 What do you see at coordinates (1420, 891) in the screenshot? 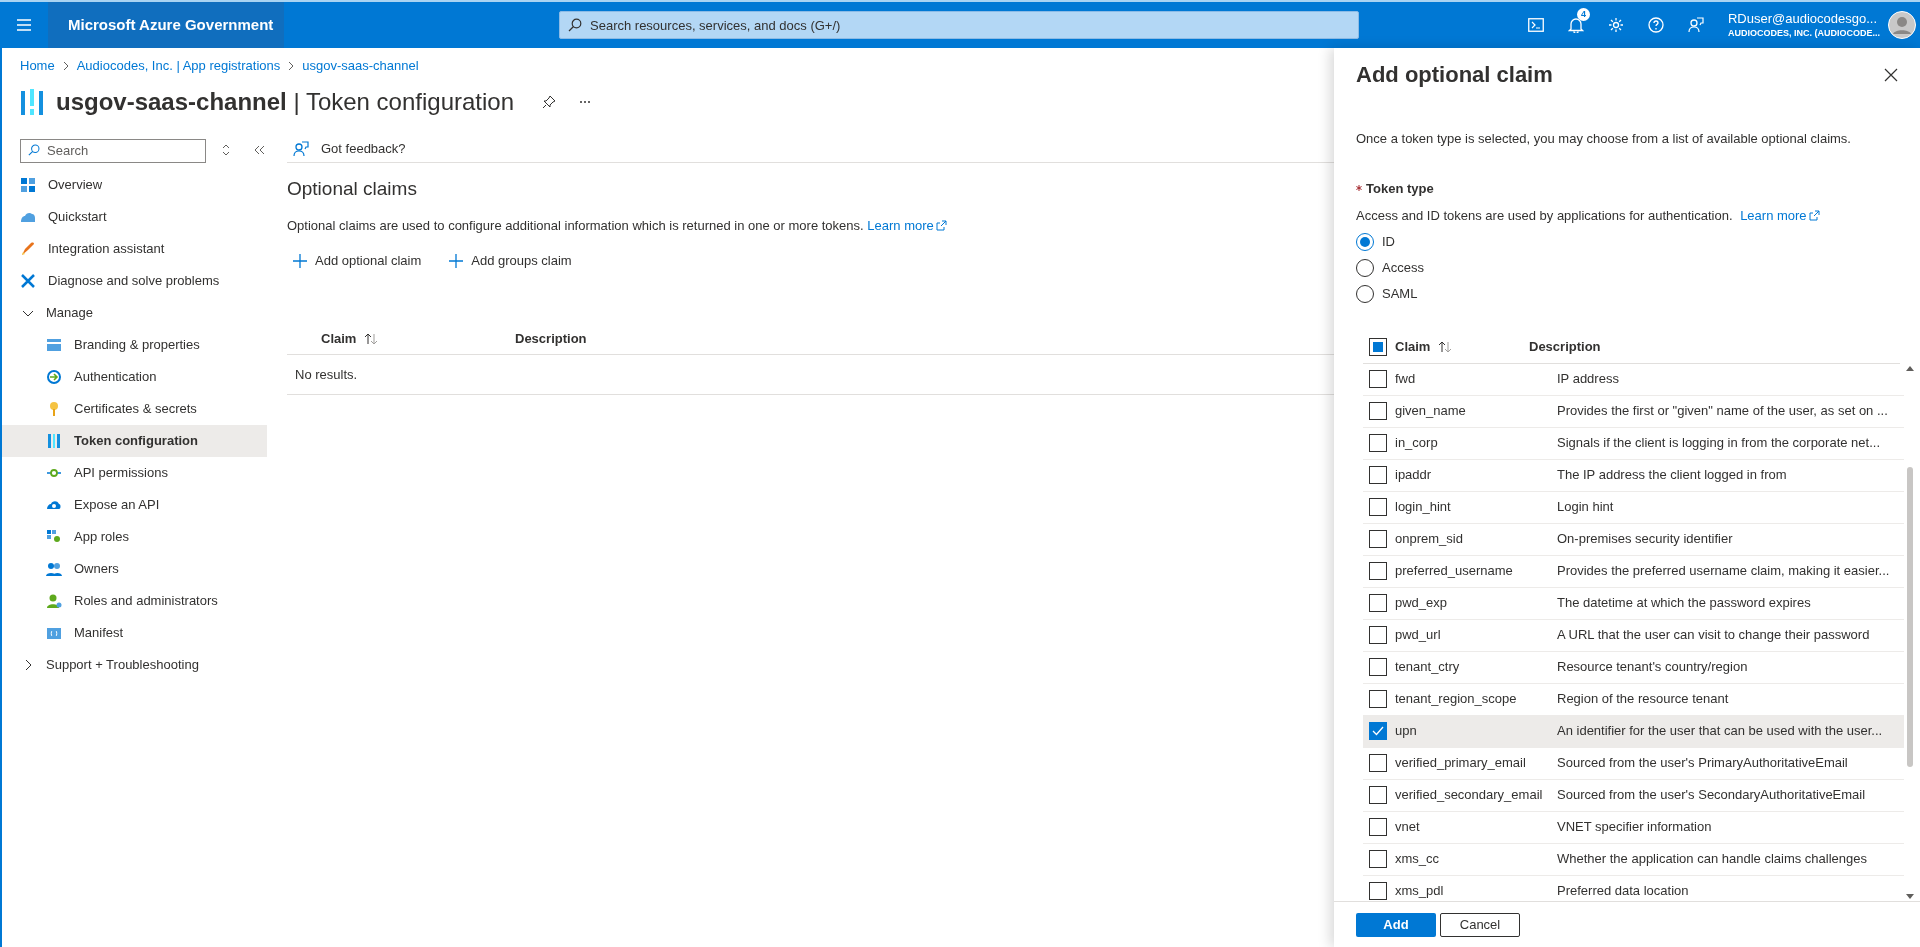
I see `claim-name: xms_pdl` at bounding box center [1420, 891].